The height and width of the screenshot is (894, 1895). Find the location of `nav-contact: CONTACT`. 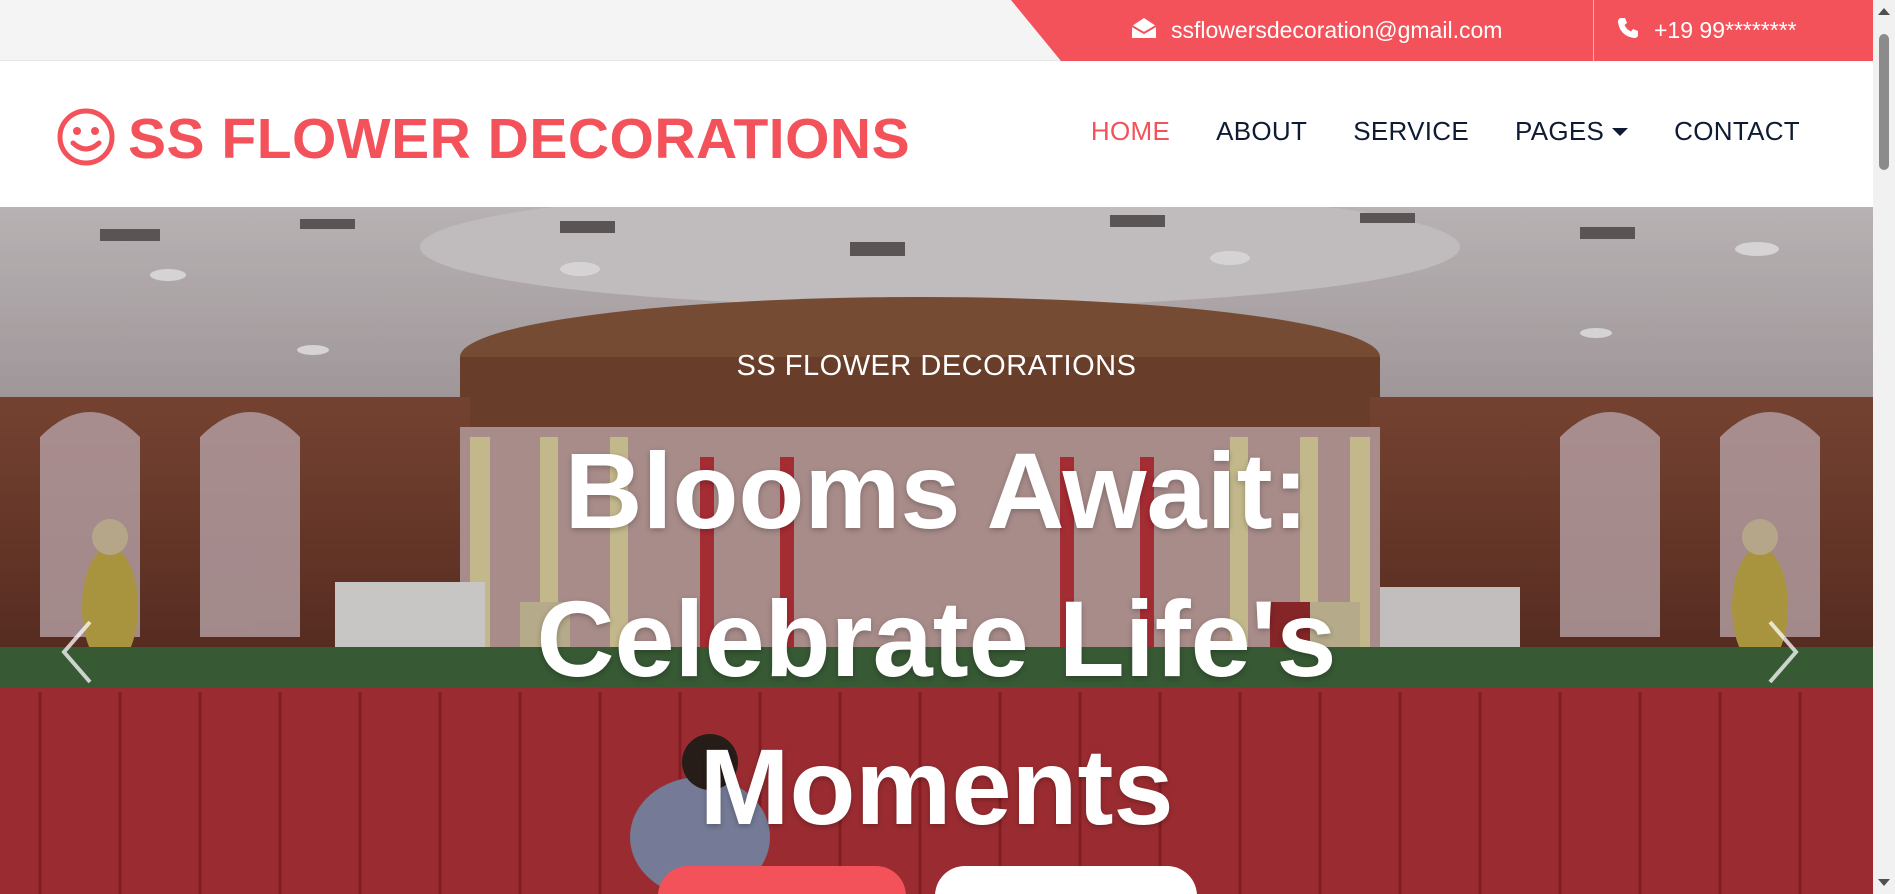

nav-contact: CONTACT is located at coordinates (1737, 131).